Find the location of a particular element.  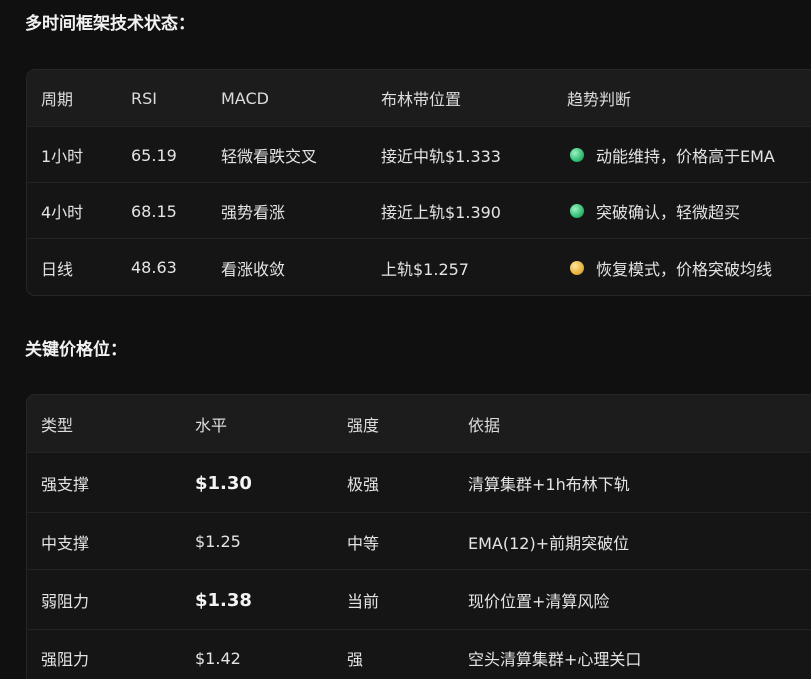

type-cell: 强支撑 is located at coordinates (65, 484).